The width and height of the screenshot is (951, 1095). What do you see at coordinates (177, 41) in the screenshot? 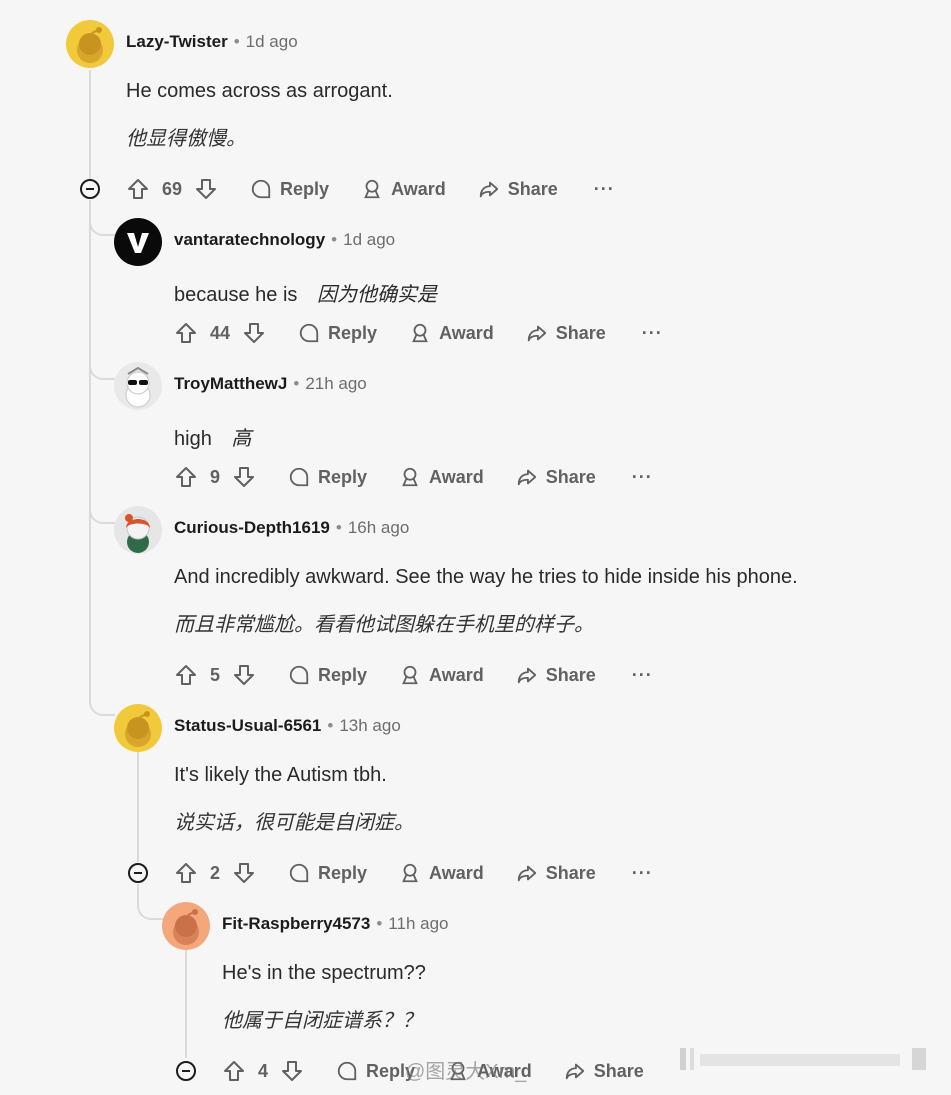
I see `username: Lazy-Twister` at bounding box center [177, 41].